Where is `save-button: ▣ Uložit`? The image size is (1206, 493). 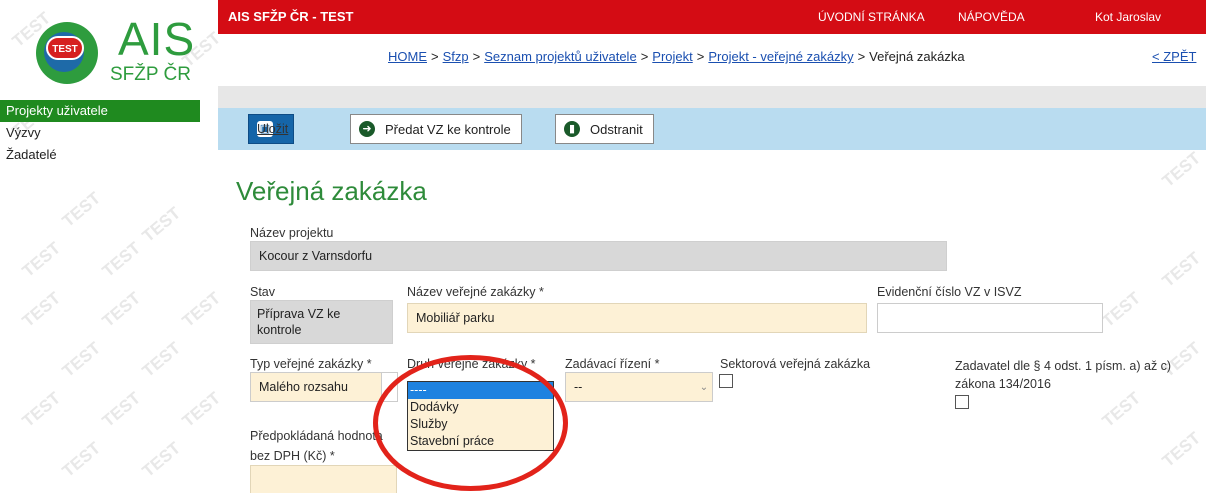 save-button: ▣ Uložit is located at coordinates (271, 129).